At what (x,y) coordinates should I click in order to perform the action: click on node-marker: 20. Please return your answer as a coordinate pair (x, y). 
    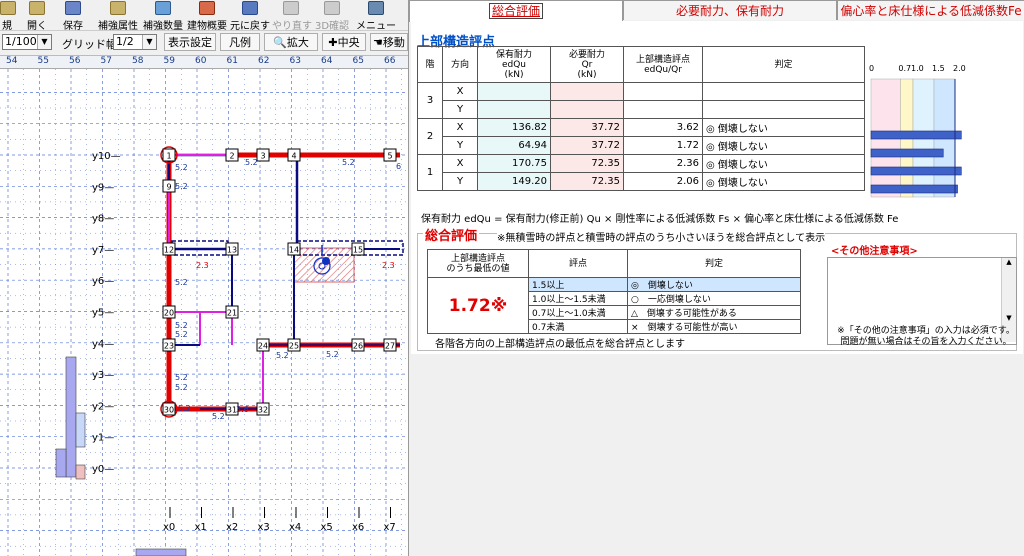
    Looking at the image, I should click on (169, 312).